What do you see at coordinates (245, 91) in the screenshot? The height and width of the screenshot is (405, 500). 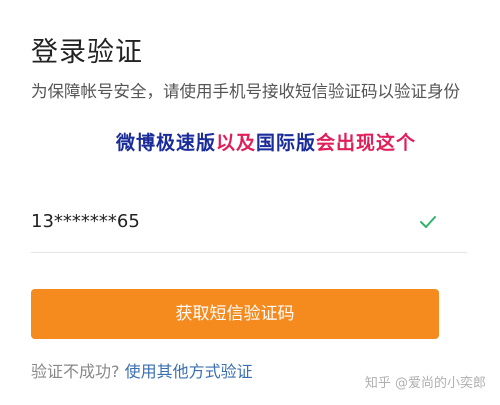 I see `verification-description: 为保障帐号安全，请使用手机号接收短信验证码以验证身份` at bounding box center [245, 91].